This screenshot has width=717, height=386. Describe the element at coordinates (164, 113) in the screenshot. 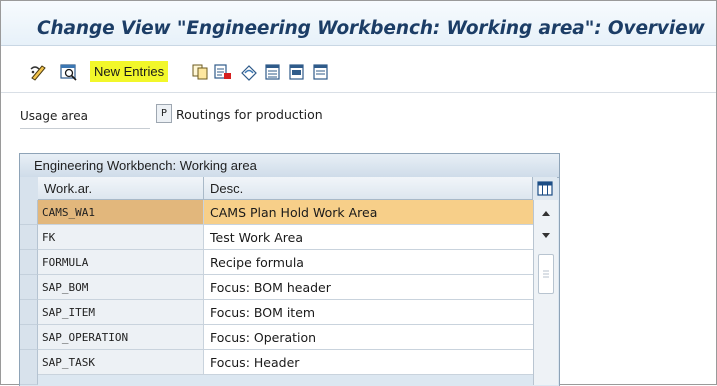

I see `usage-area-code: P` at that location.